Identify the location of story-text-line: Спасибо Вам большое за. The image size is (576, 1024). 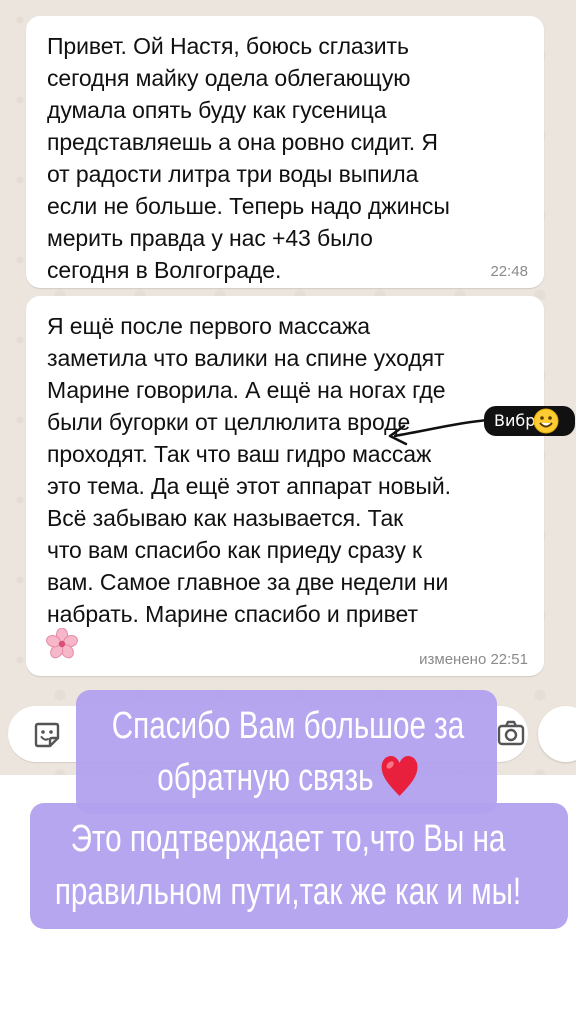
(288, 726).